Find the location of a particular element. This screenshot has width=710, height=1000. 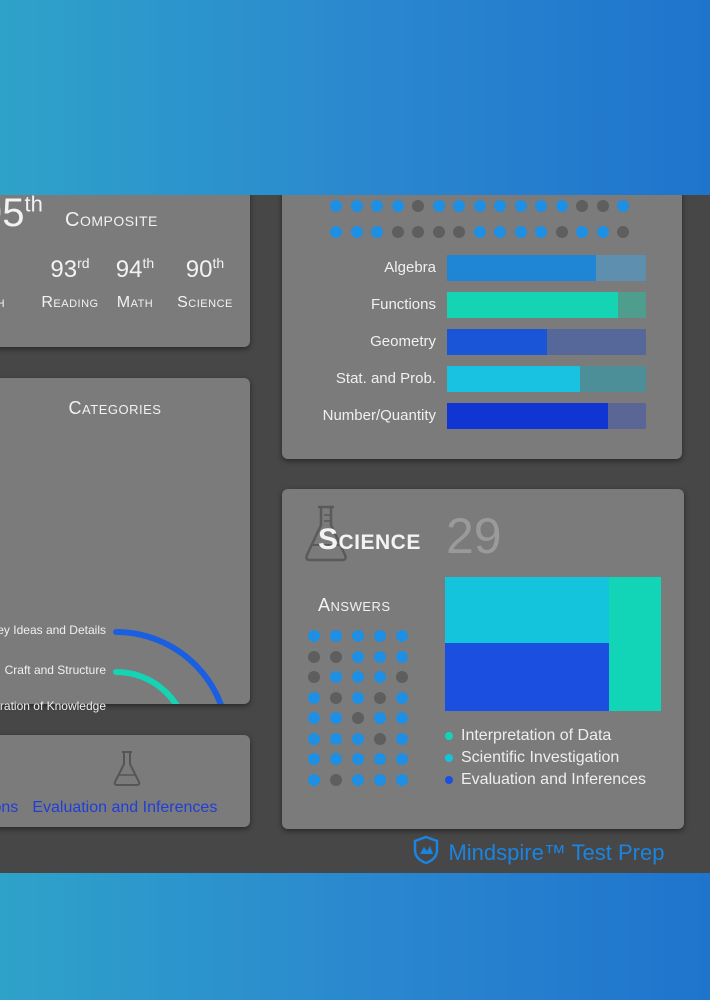

composite-label: Composite is located at coordinates (111, 220).